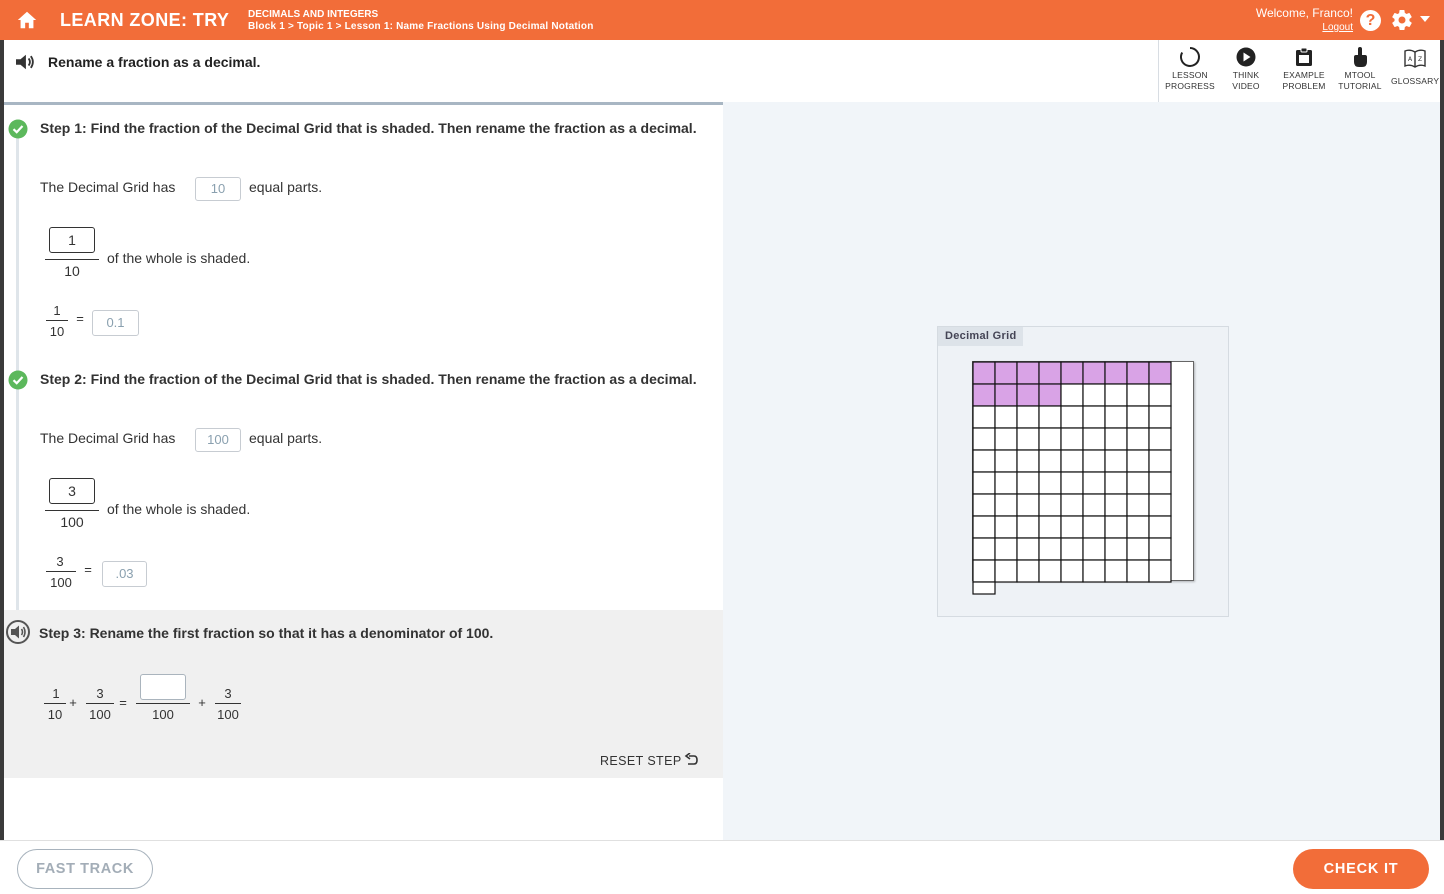  I want to click on chevron-down-icon, so click(1425, 19).